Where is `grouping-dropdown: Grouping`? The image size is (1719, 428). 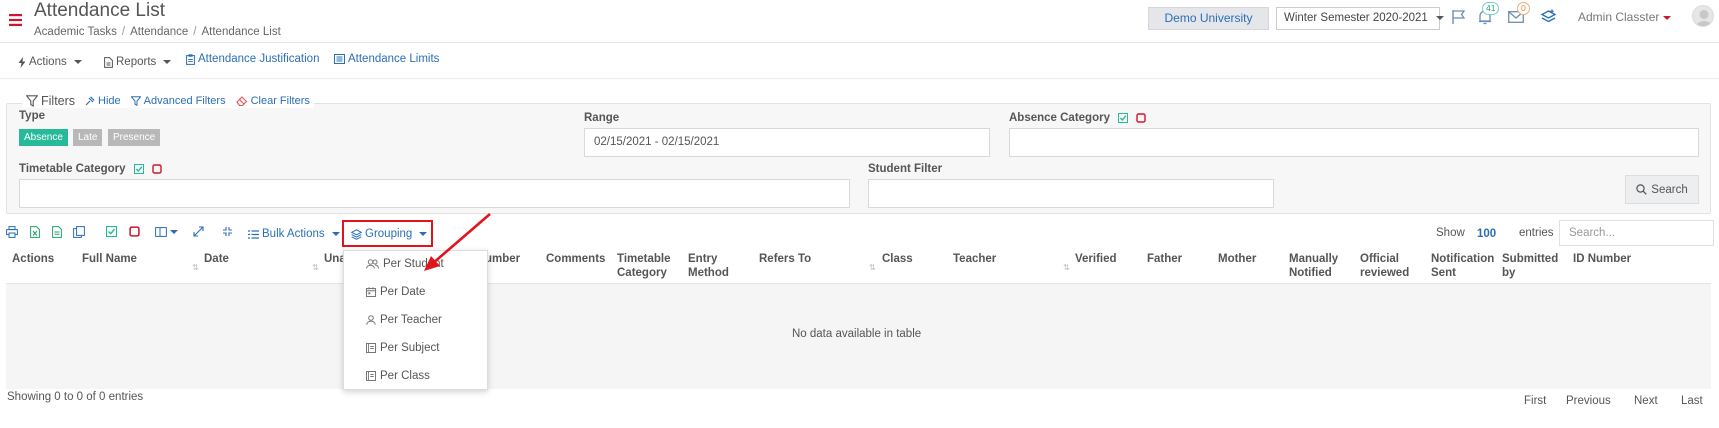 grouping-dropdown: Grouping is located at coordinates (389, 234).